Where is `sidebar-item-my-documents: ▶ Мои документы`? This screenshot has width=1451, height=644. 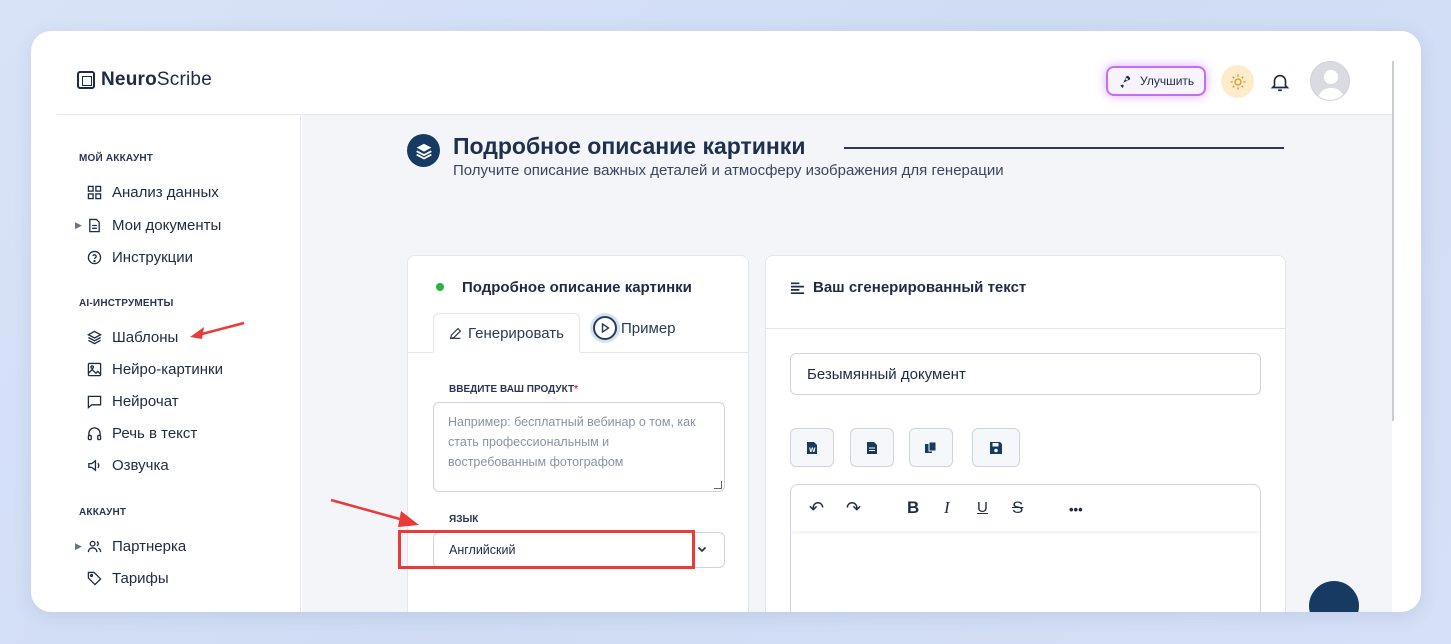
sidebar-item-my-documents: ▶ Мои документы is located at coordinates (148, 225).